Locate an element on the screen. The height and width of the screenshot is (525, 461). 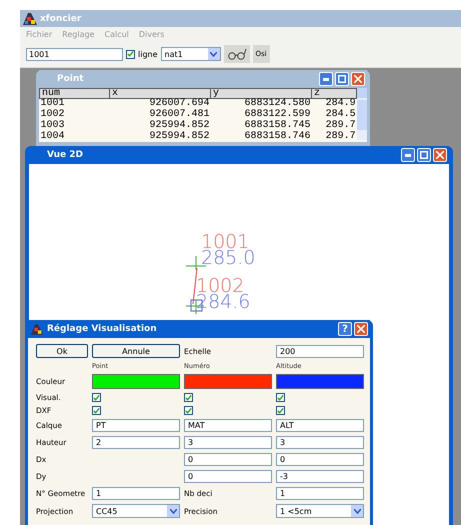
table-cell-text: 6883158.746 is located at coordinates (277, 136).